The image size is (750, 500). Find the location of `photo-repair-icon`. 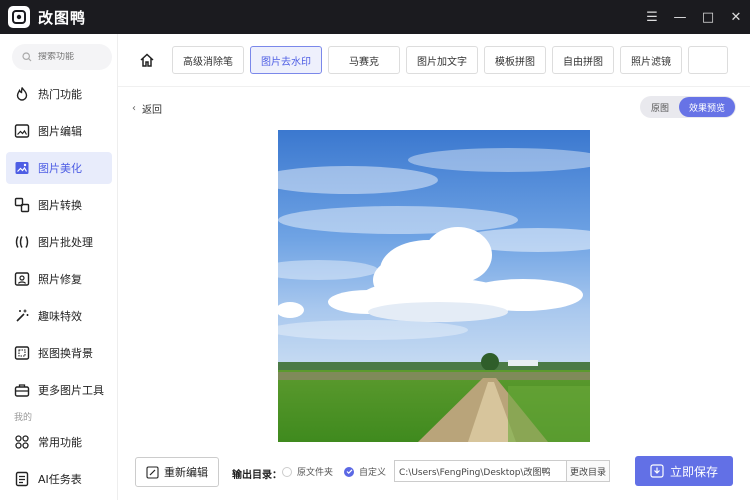

photo-repair-icon is located at coordinates (22, 279).